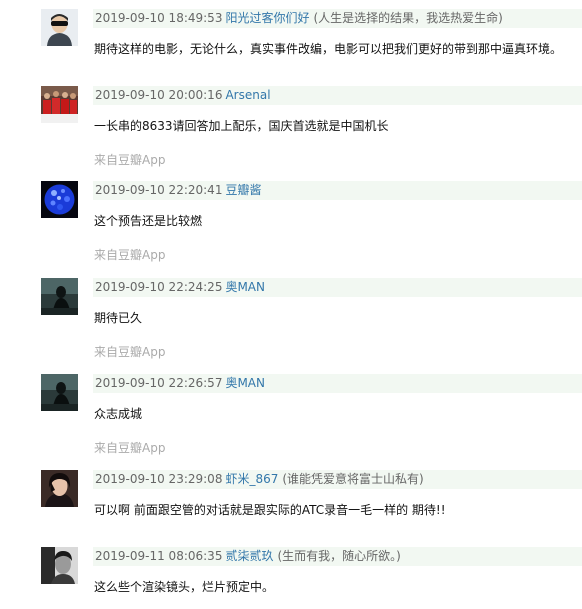 The width and height of the screenshot is (582, 609). What do you see at coordinates (184, 587) in the screenshot?
I see `comment-text: 这么些个渲染镜头，烂片预定中。` at bounding box center [184, 587].